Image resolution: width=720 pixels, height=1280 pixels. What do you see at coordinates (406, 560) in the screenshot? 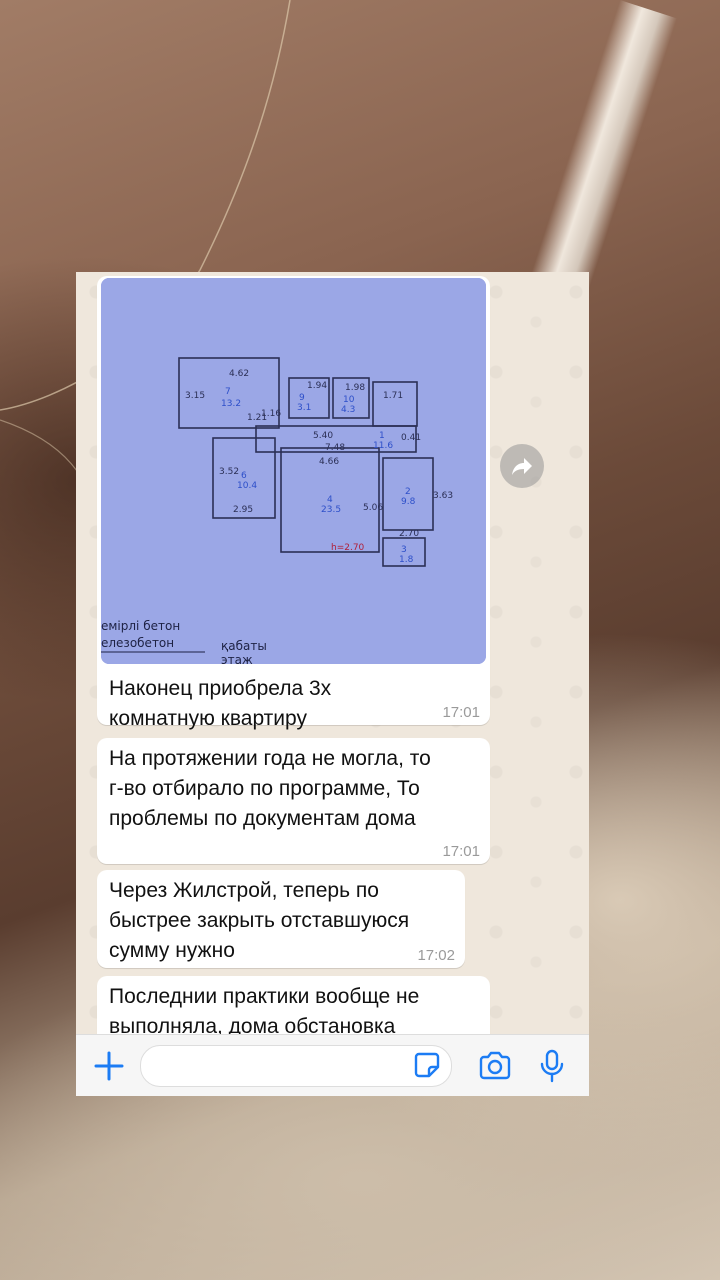
I see `svg-text: 1.8` at bounding box center [406, 560].